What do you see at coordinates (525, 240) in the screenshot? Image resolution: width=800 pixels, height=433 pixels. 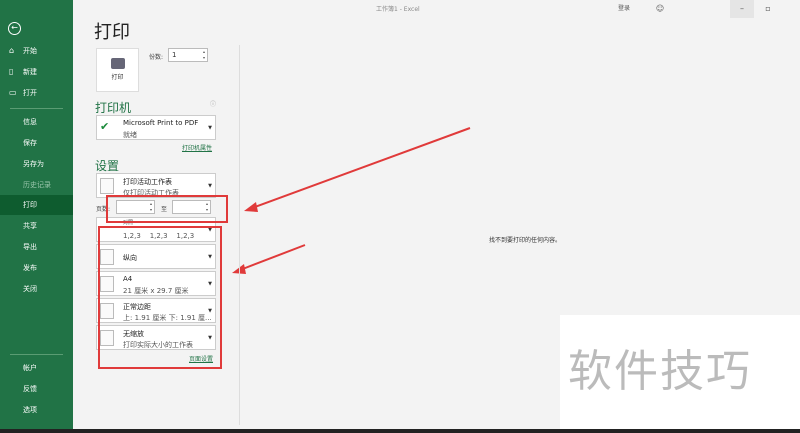 I see `preview-message: 找不到要打印的任何内容。` at bounding box center [525, 240].